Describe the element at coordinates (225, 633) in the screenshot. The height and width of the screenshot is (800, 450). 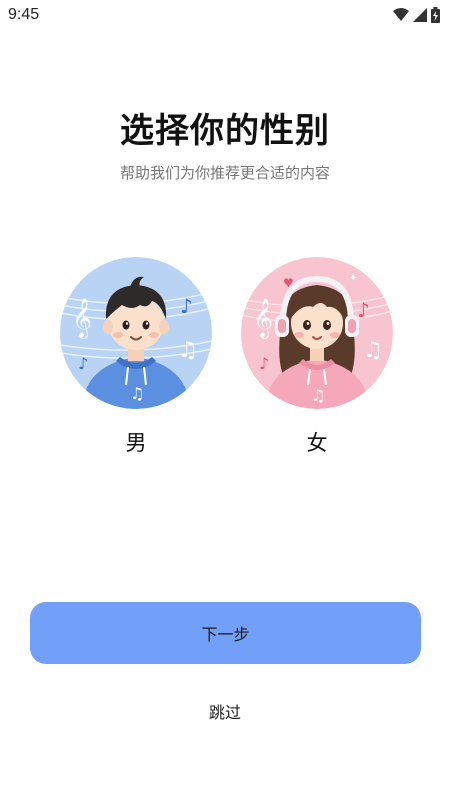
I see `next-step-button: 下一步` at that location.